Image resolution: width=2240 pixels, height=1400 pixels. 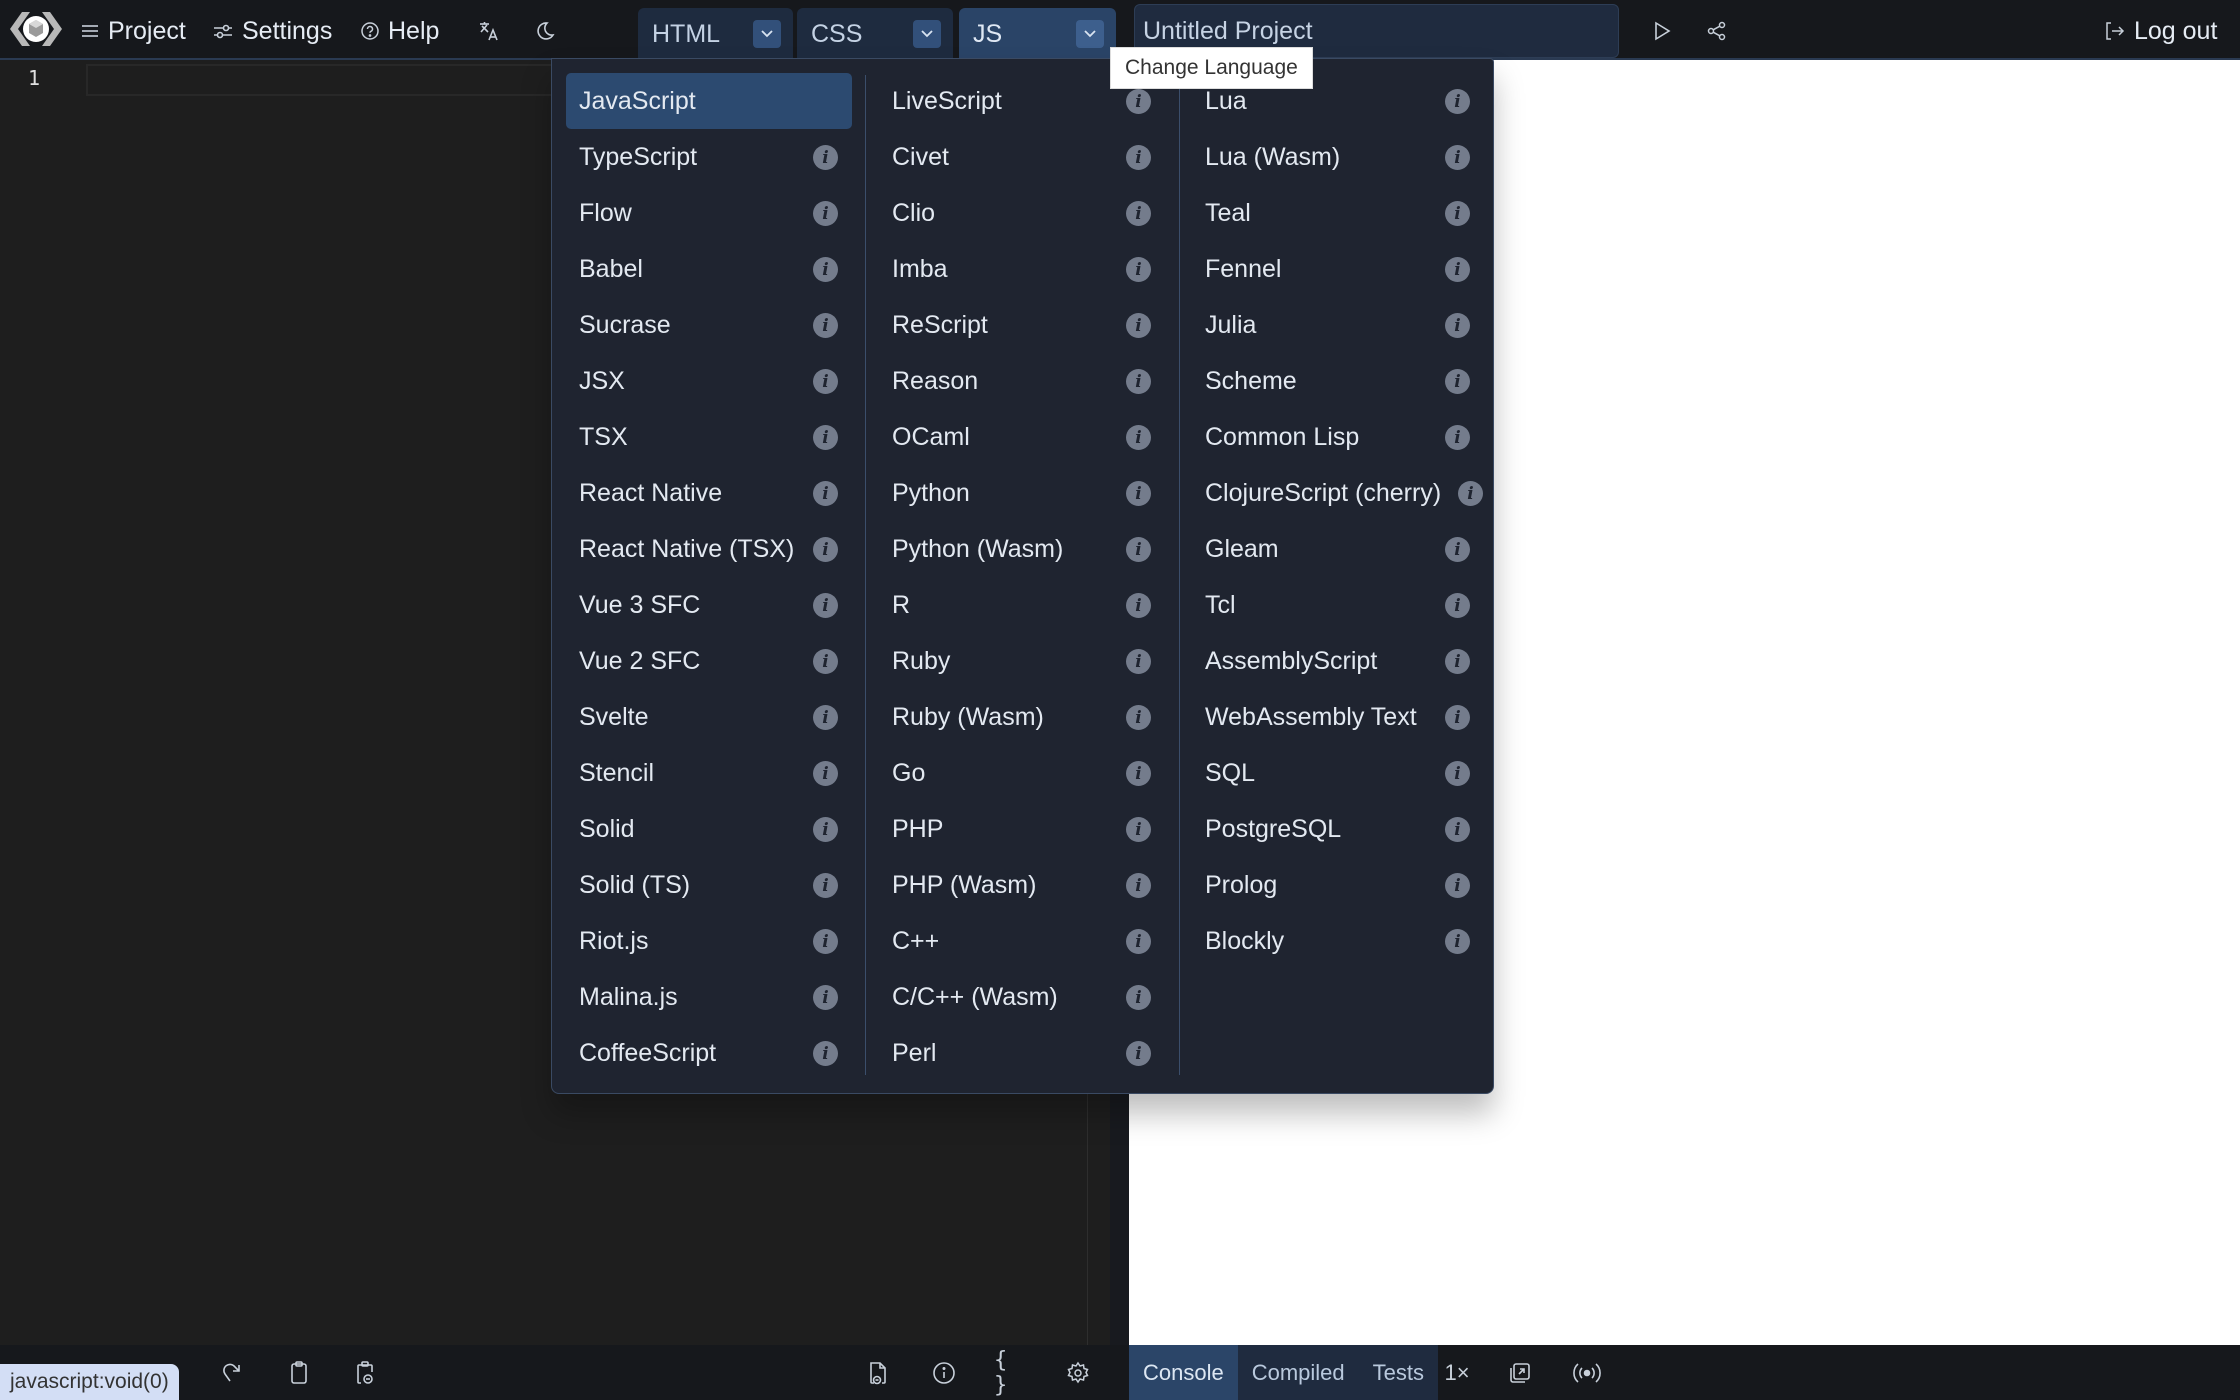 I want to click on editor-settings-button, so click(x=1078, y=1373).